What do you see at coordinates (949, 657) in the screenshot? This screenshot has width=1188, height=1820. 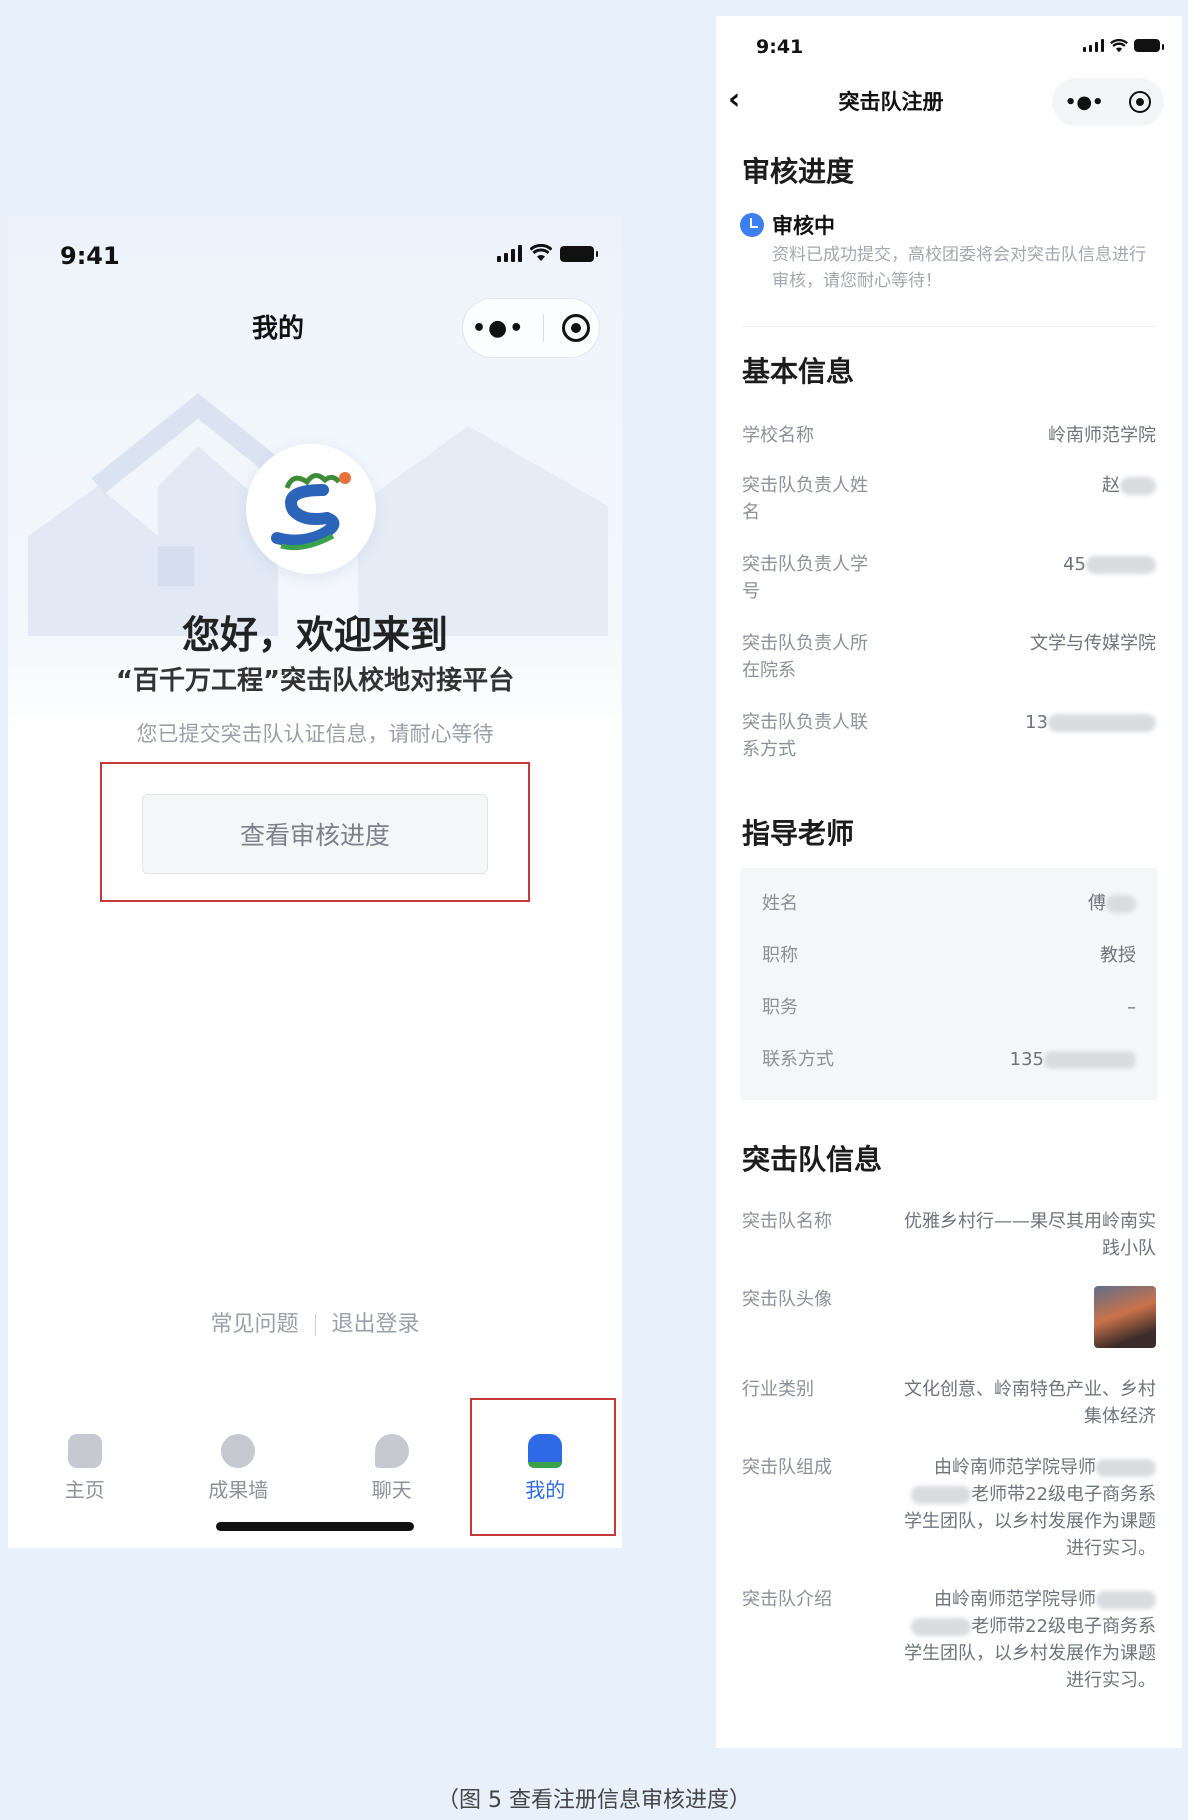 I see `info-row-department: 突击队负责人所在院系 文学与传媒学院` at bounding box center [949, 657].